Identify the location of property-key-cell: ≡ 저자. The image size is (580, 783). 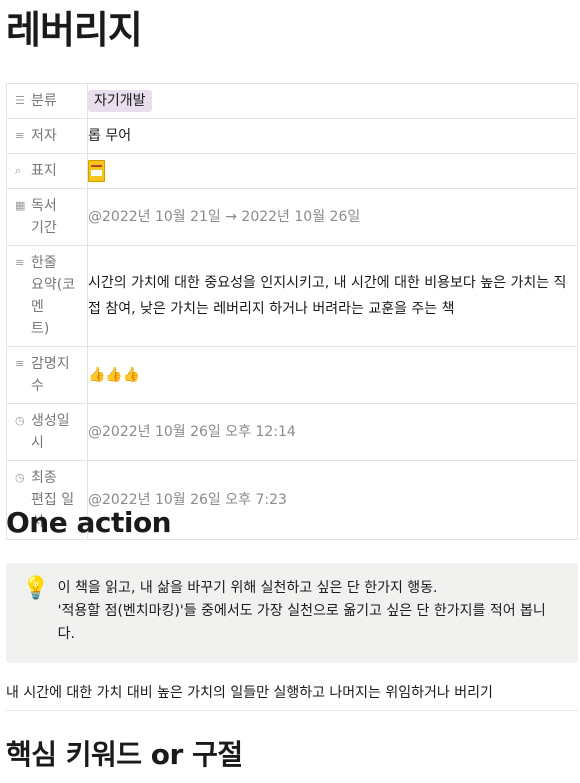
(47, 136).